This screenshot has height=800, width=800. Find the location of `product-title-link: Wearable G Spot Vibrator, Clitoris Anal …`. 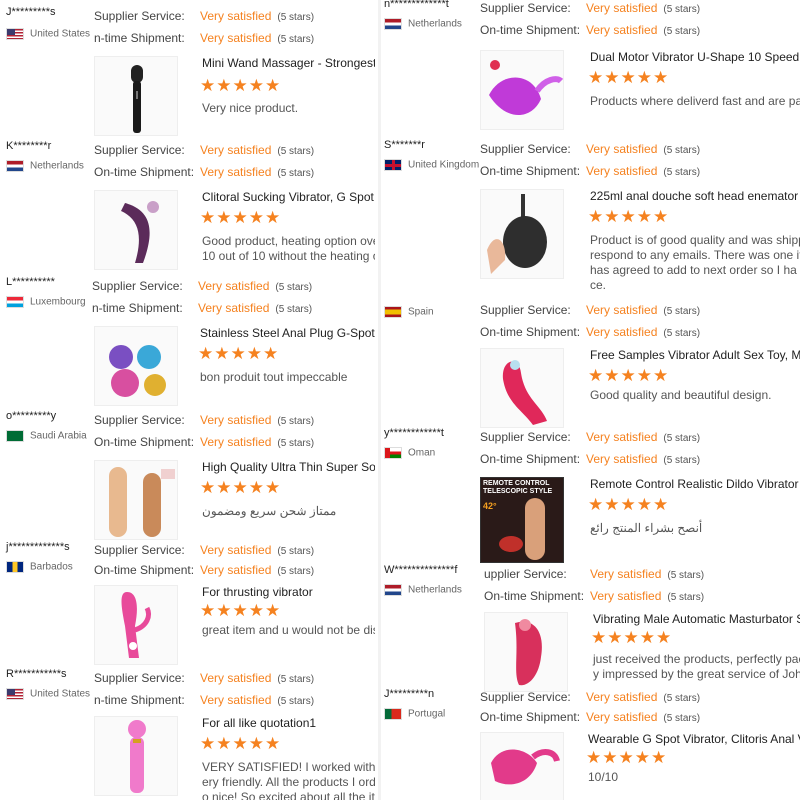

product-title-link: Wearable G Spot Vibrator, Clitoris Anal … is located at coordinates (694, 739).